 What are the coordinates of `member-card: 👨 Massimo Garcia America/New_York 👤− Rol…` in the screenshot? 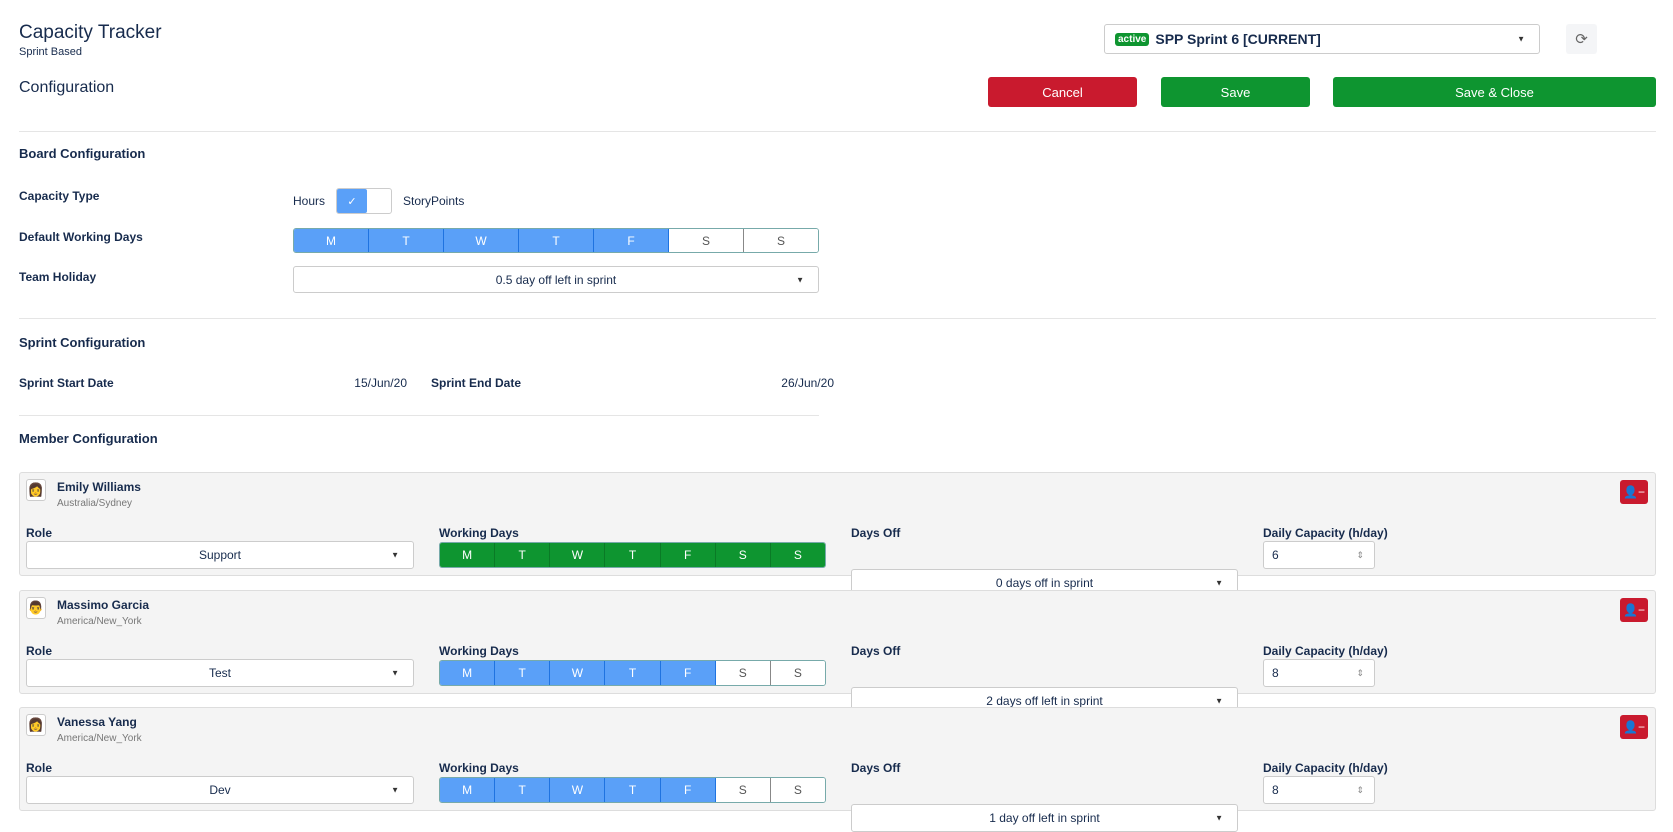 It's located at (837, 652).